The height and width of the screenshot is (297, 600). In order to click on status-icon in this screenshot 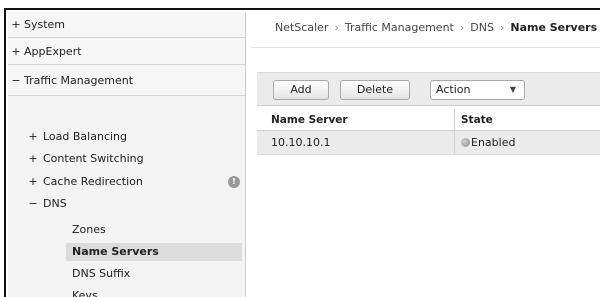, I will do `click(465, 142)`.